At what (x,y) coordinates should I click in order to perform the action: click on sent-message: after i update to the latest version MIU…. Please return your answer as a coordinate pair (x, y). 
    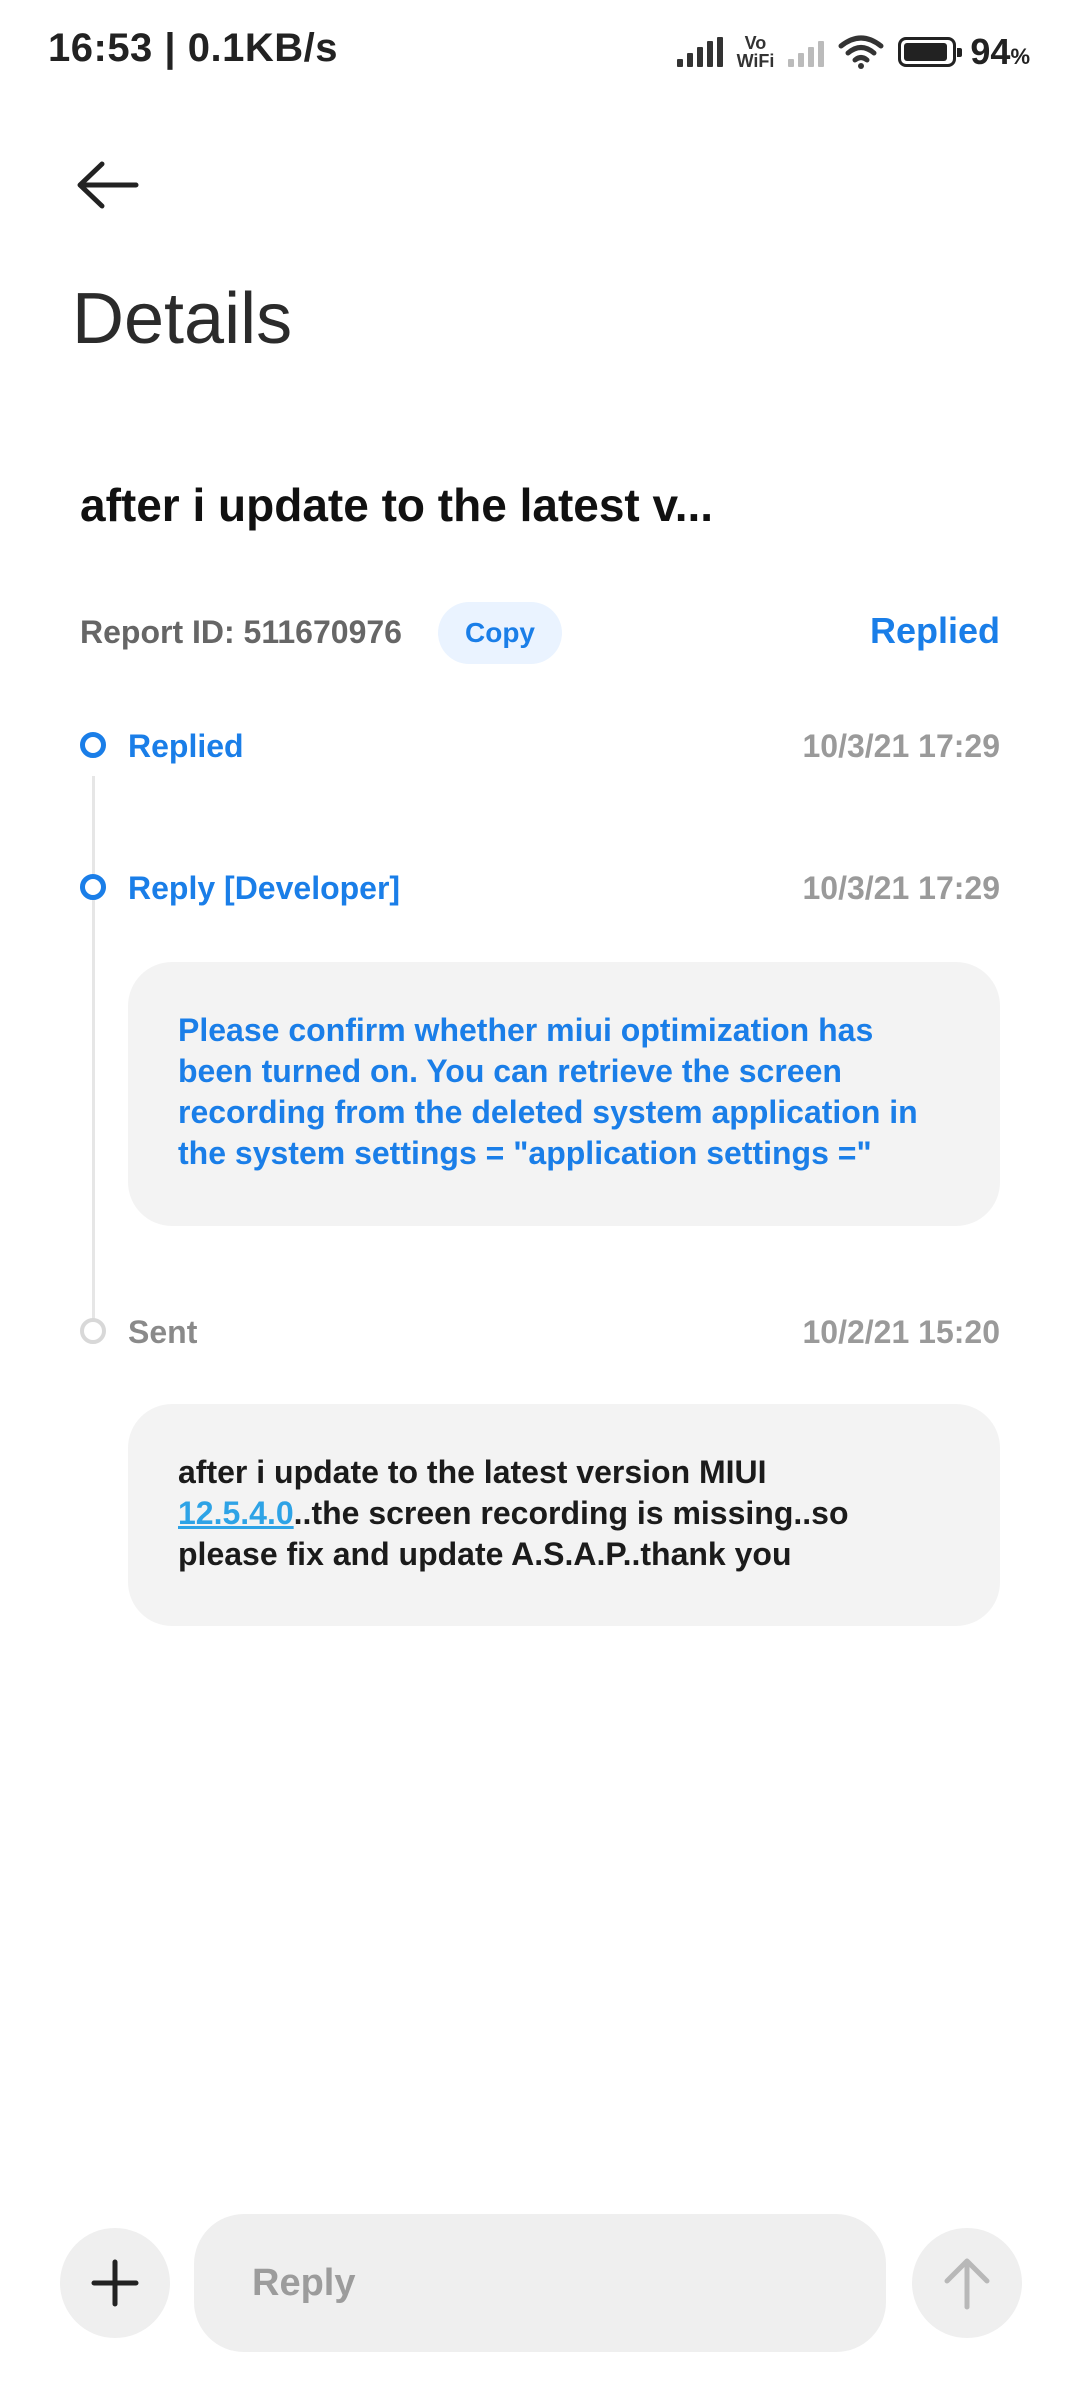
    Looking at the image, I should click on (564, 1515).